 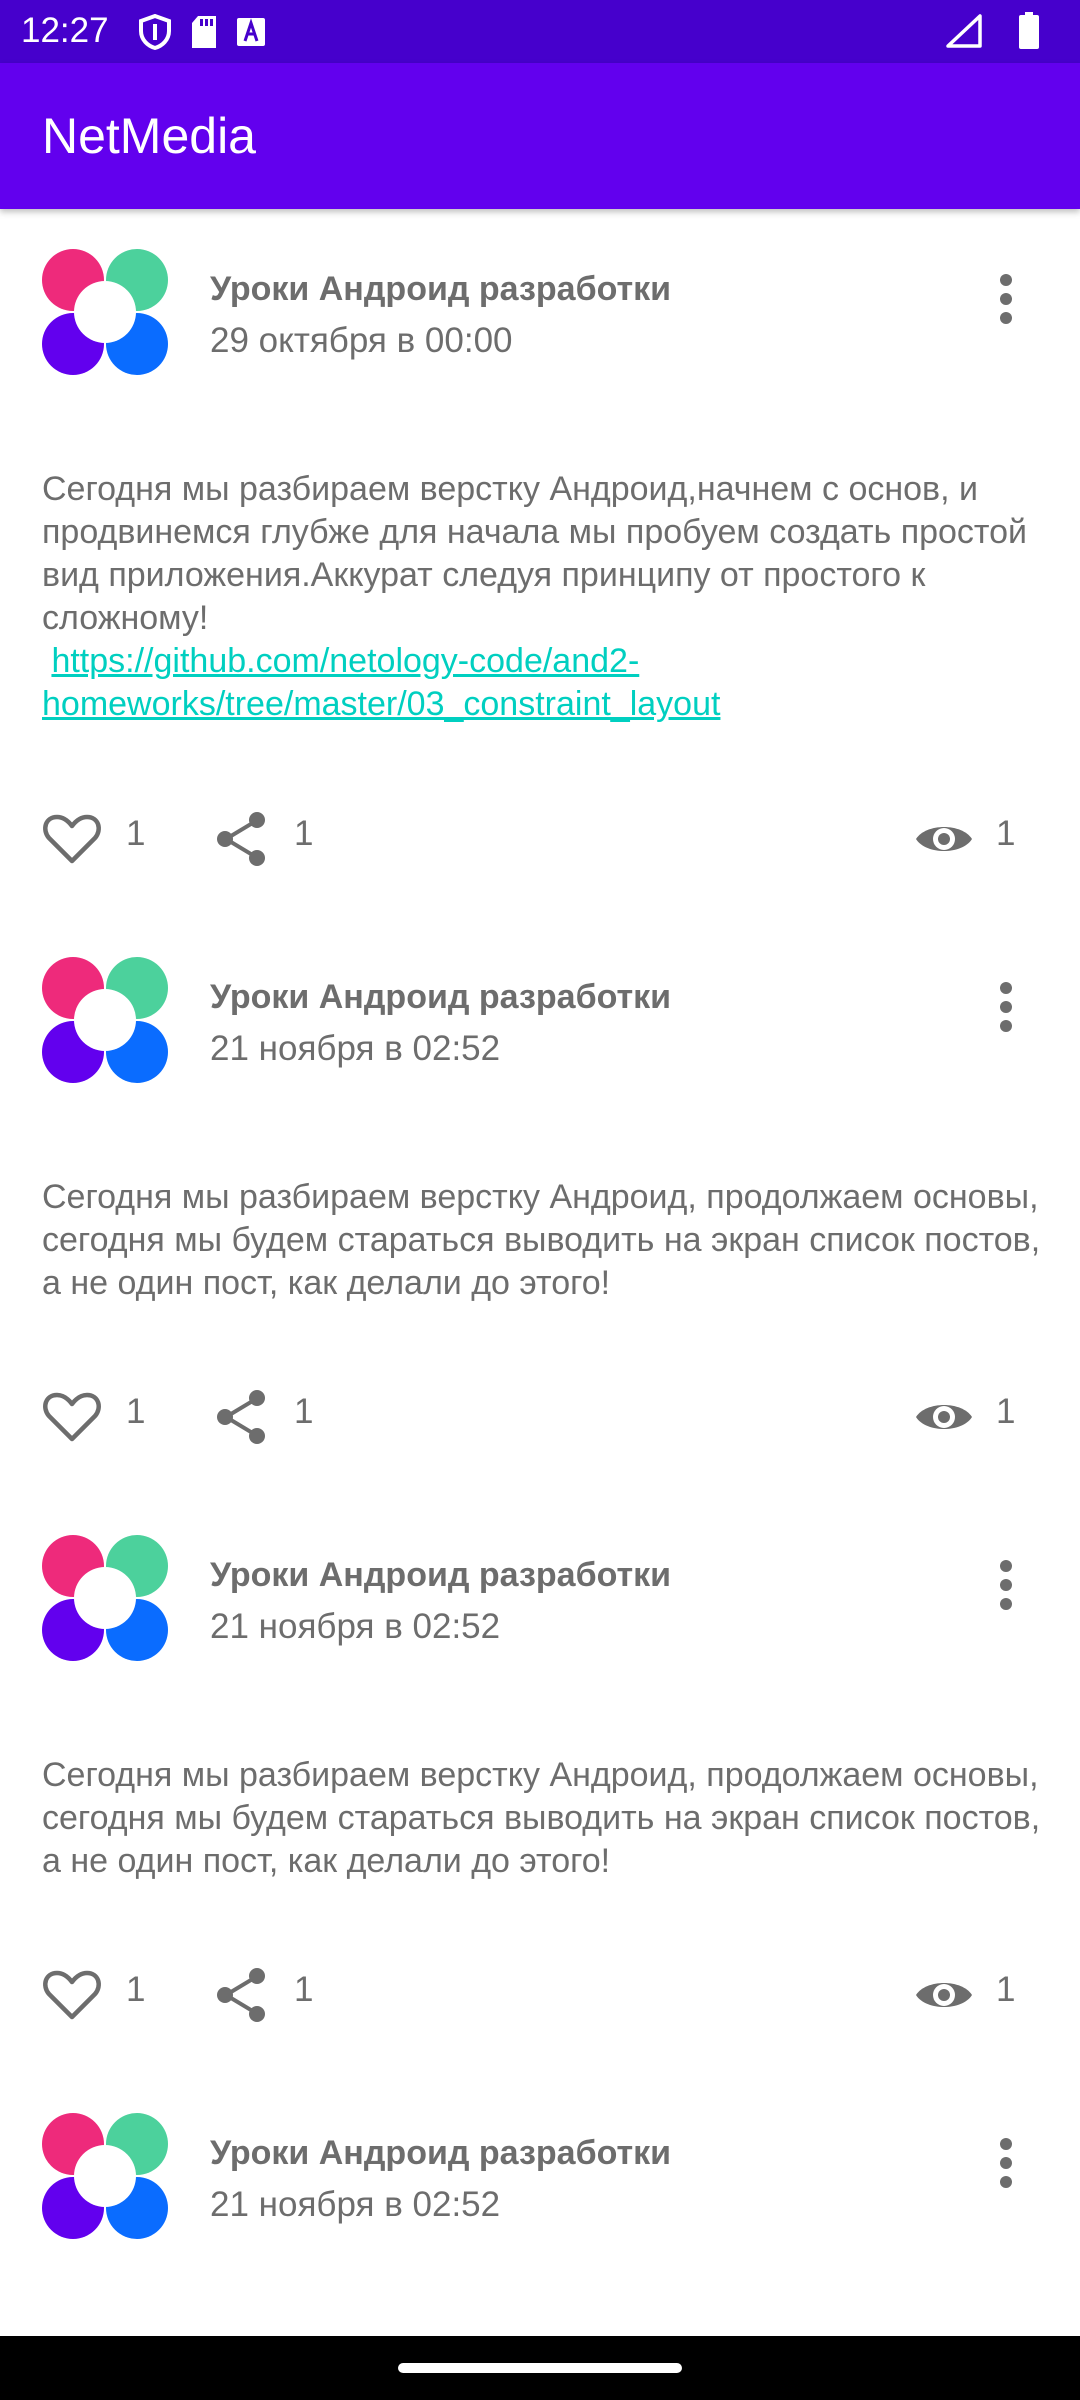 I want to click on status-bar: 12:27, so click(x=540, y=31).